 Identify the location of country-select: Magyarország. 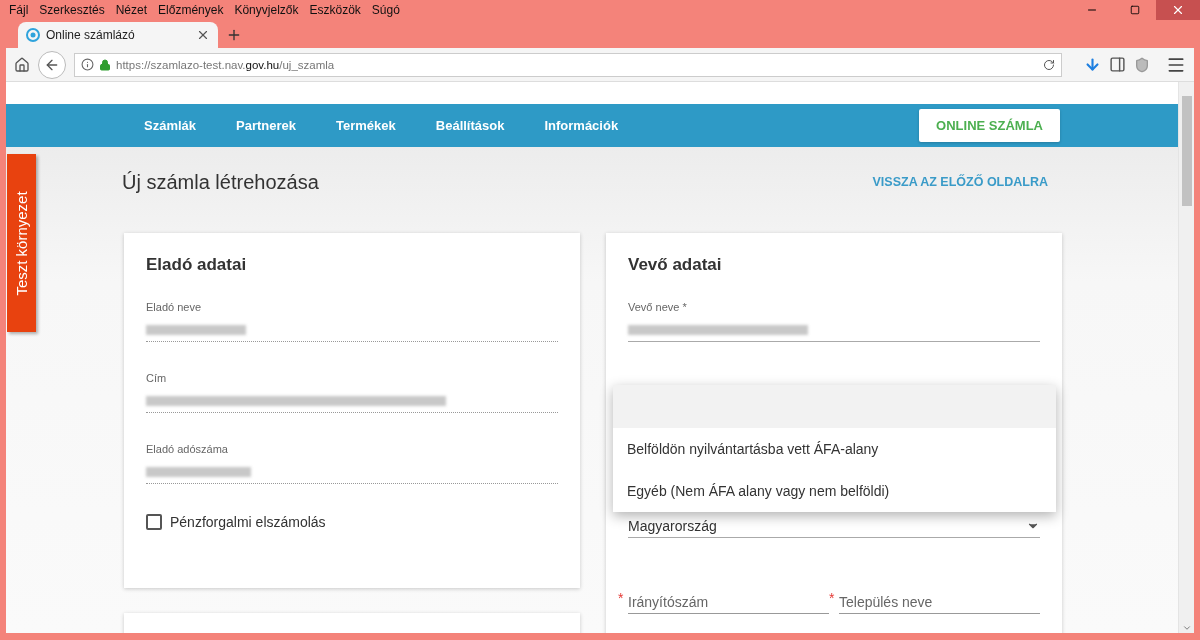
(834, 526).